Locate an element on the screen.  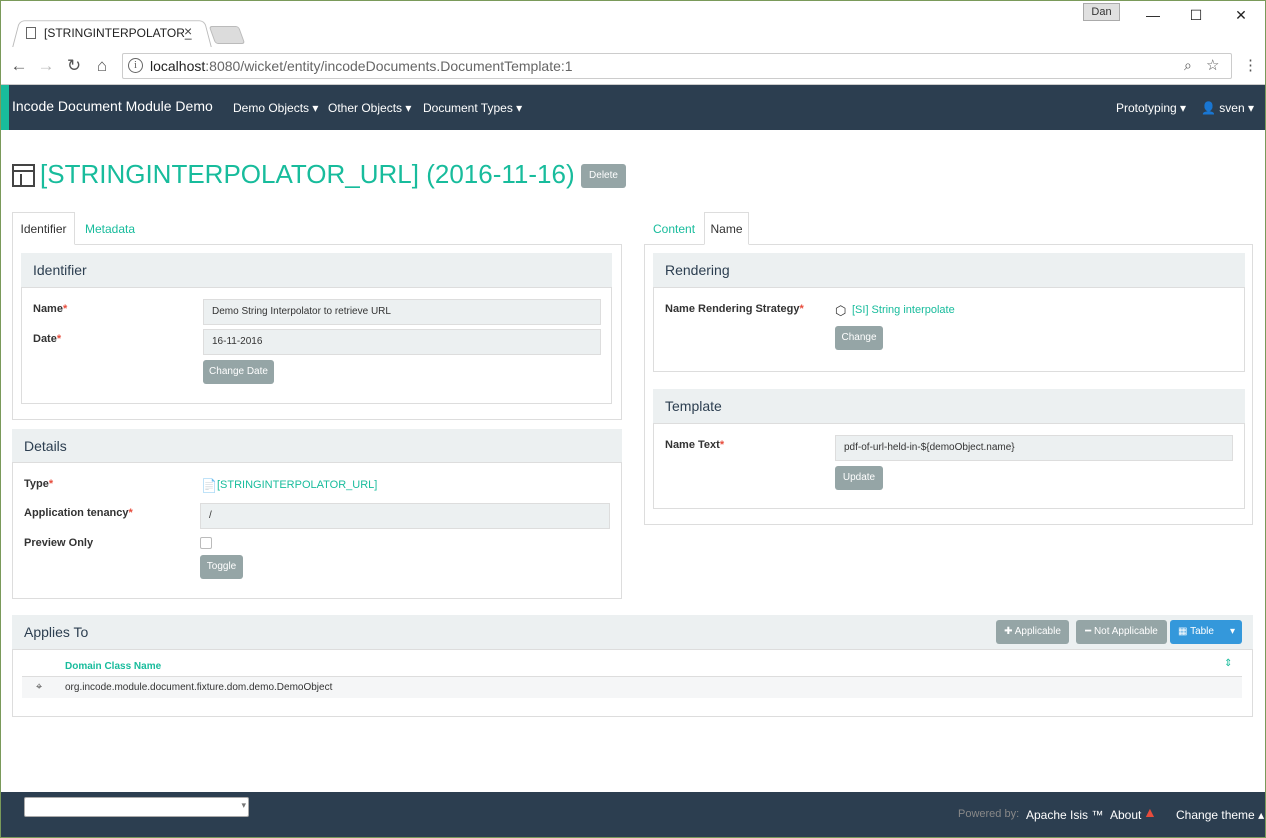
caret-down-icon: ▾ is located at coordinates (1232, 632).